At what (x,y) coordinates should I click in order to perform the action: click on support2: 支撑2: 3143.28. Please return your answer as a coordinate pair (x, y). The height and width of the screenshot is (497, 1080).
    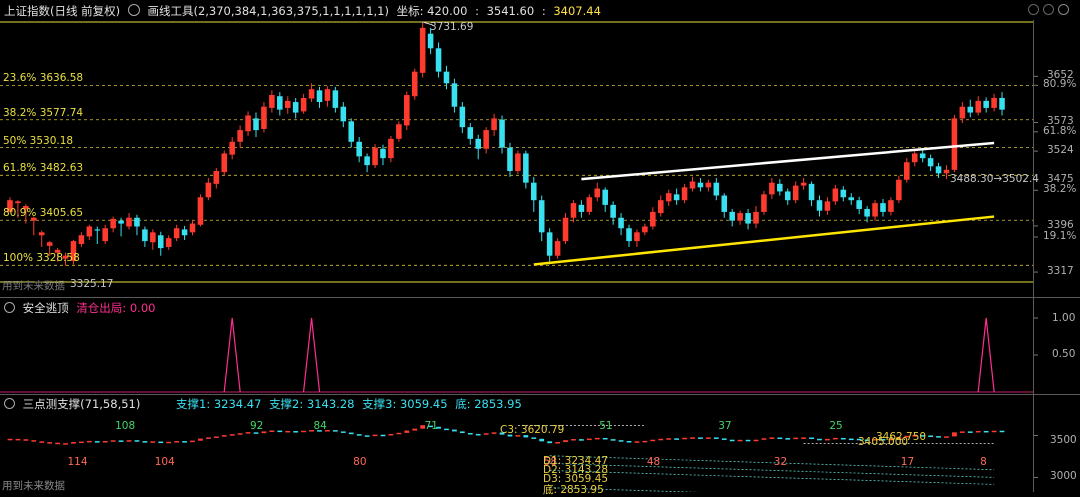
    Looking at the image, I should click on (312, 404).